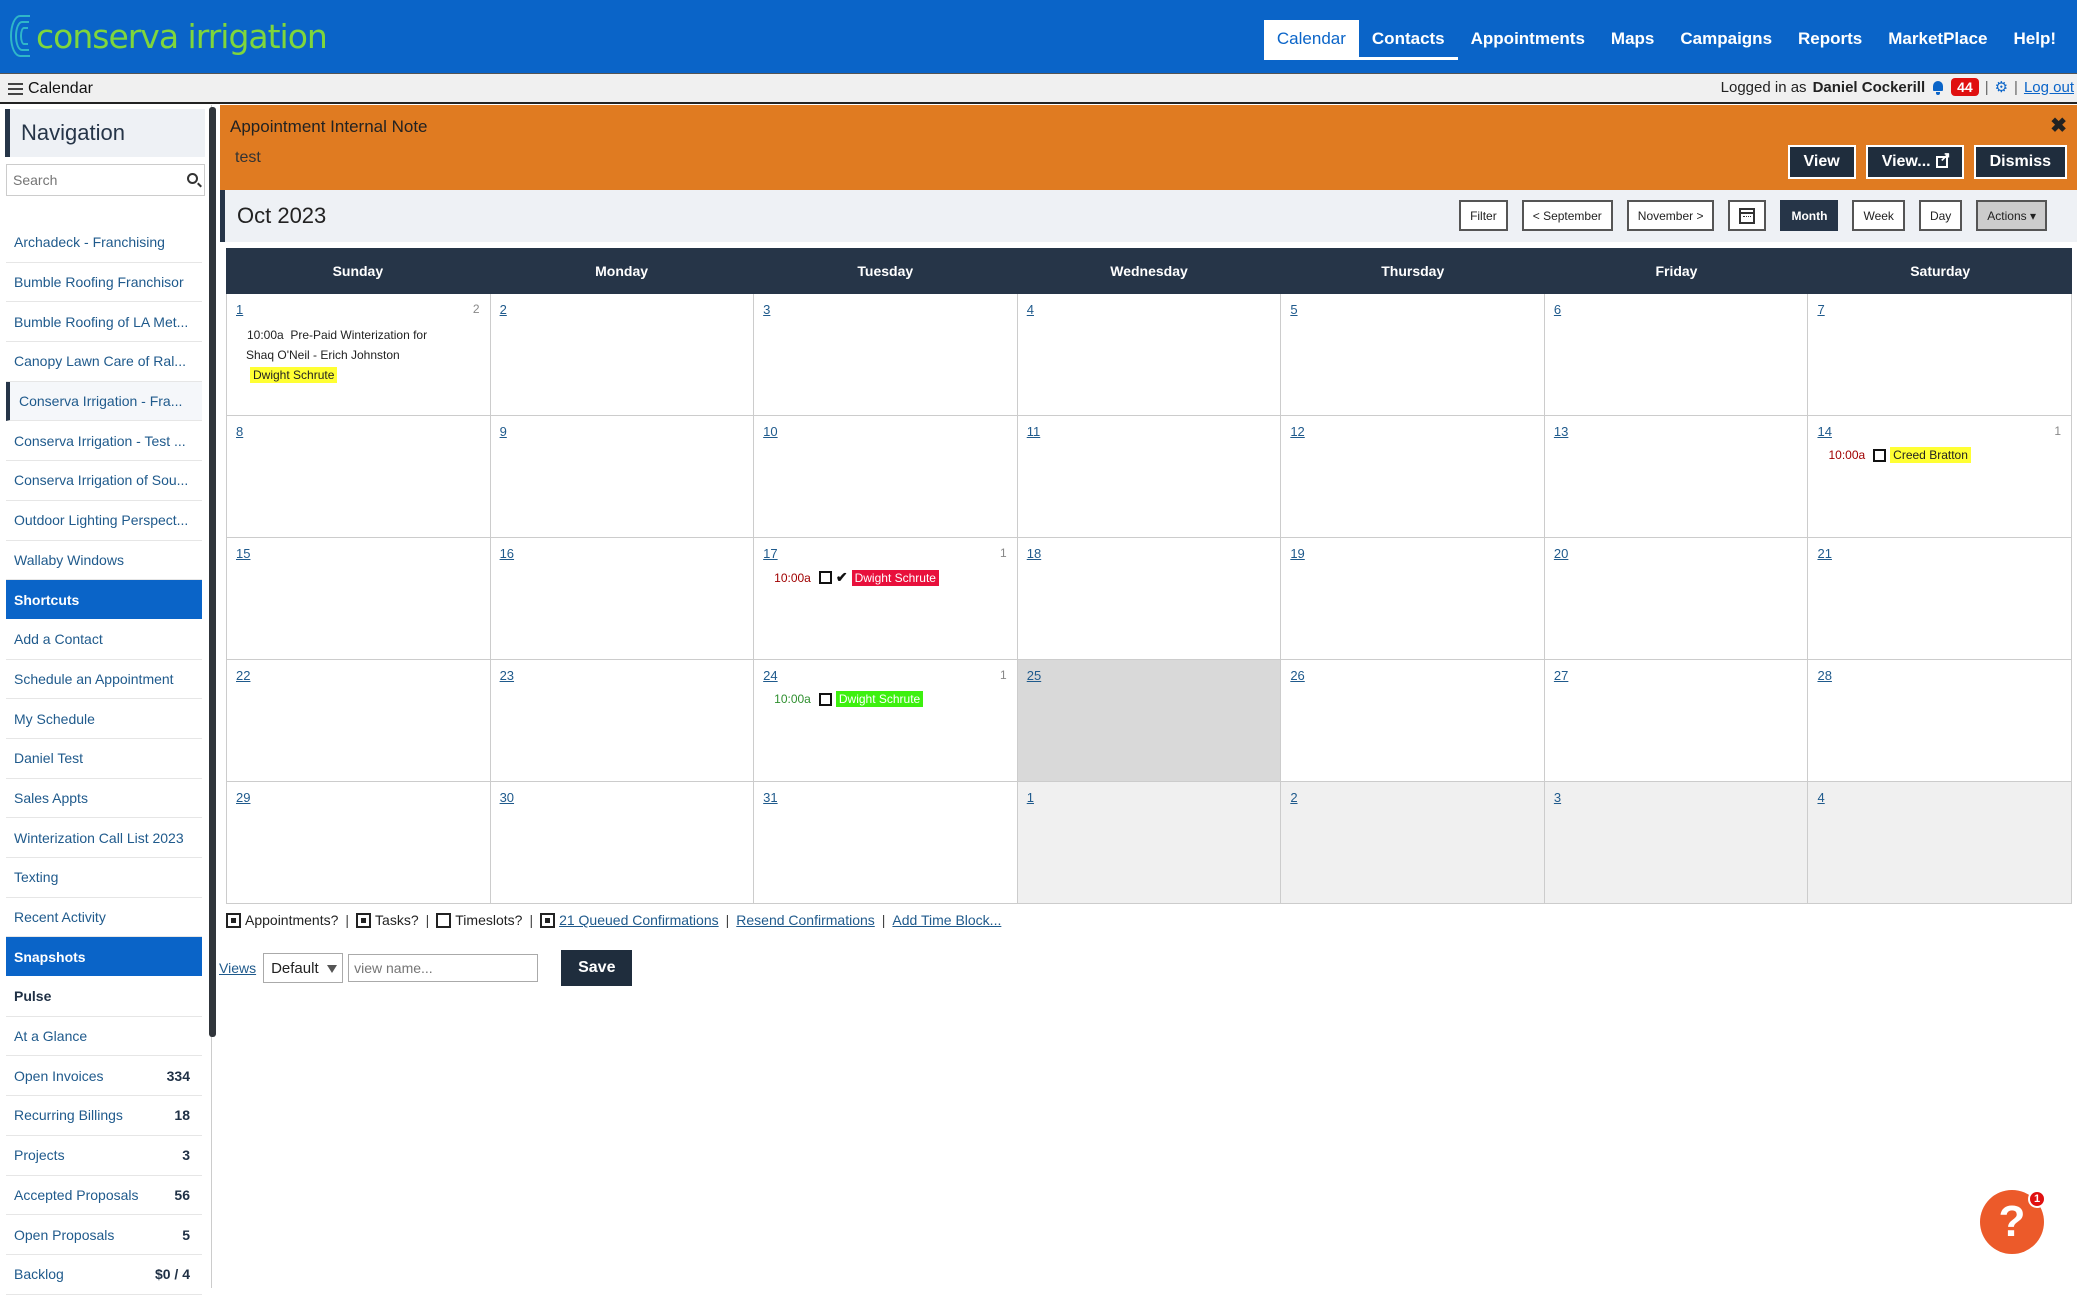 This screenshot has width=2077, height=1295. What do you see at coordinates (1940, 215) in the screenshot?
I see `day-view-button: Day` at bounding box center [1940, 215].